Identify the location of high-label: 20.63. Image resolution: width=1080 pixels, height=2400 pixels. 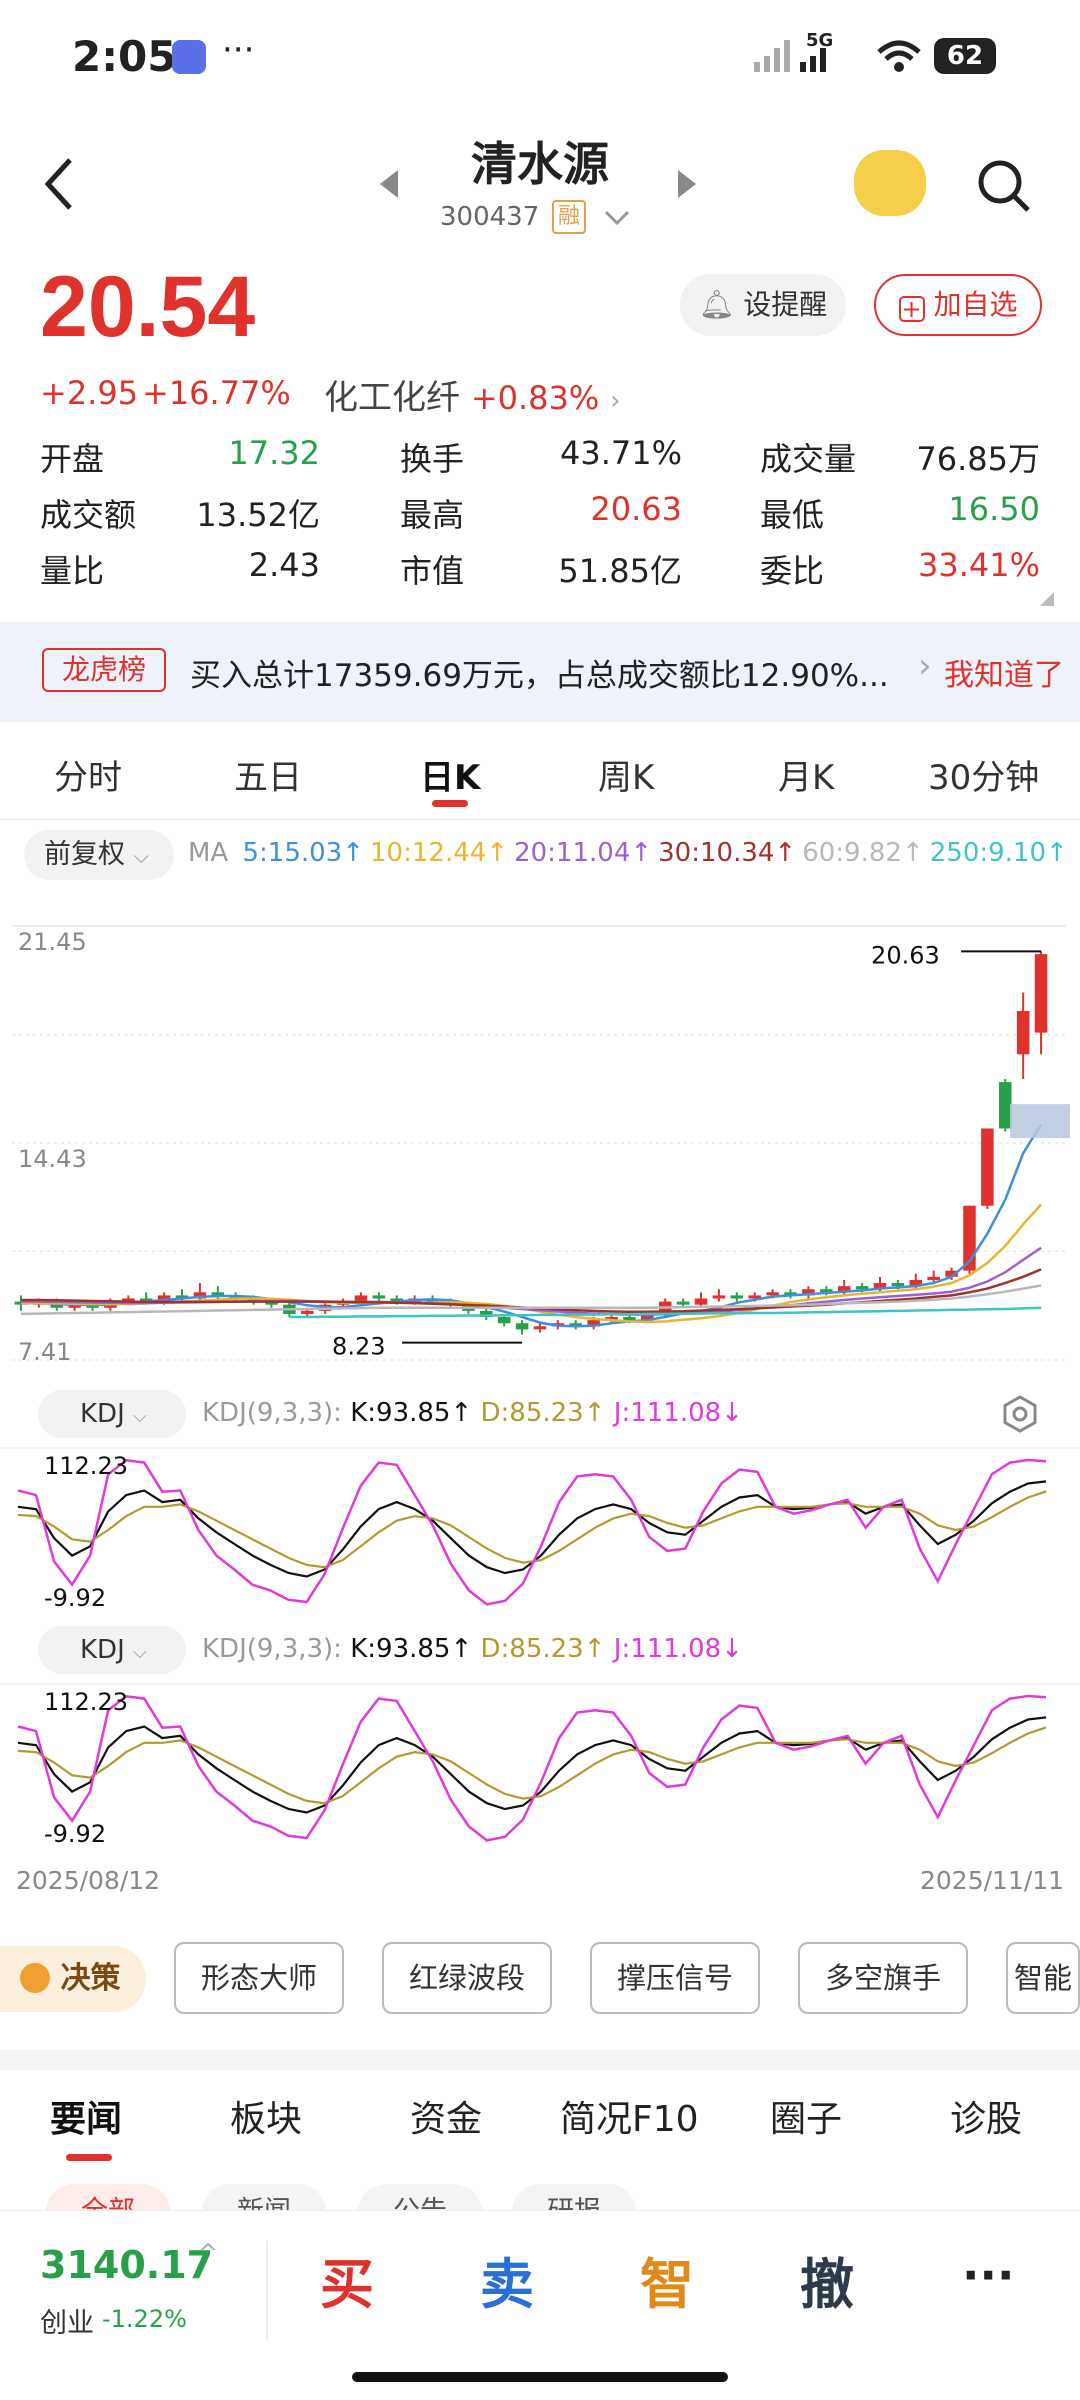
(905, 955).